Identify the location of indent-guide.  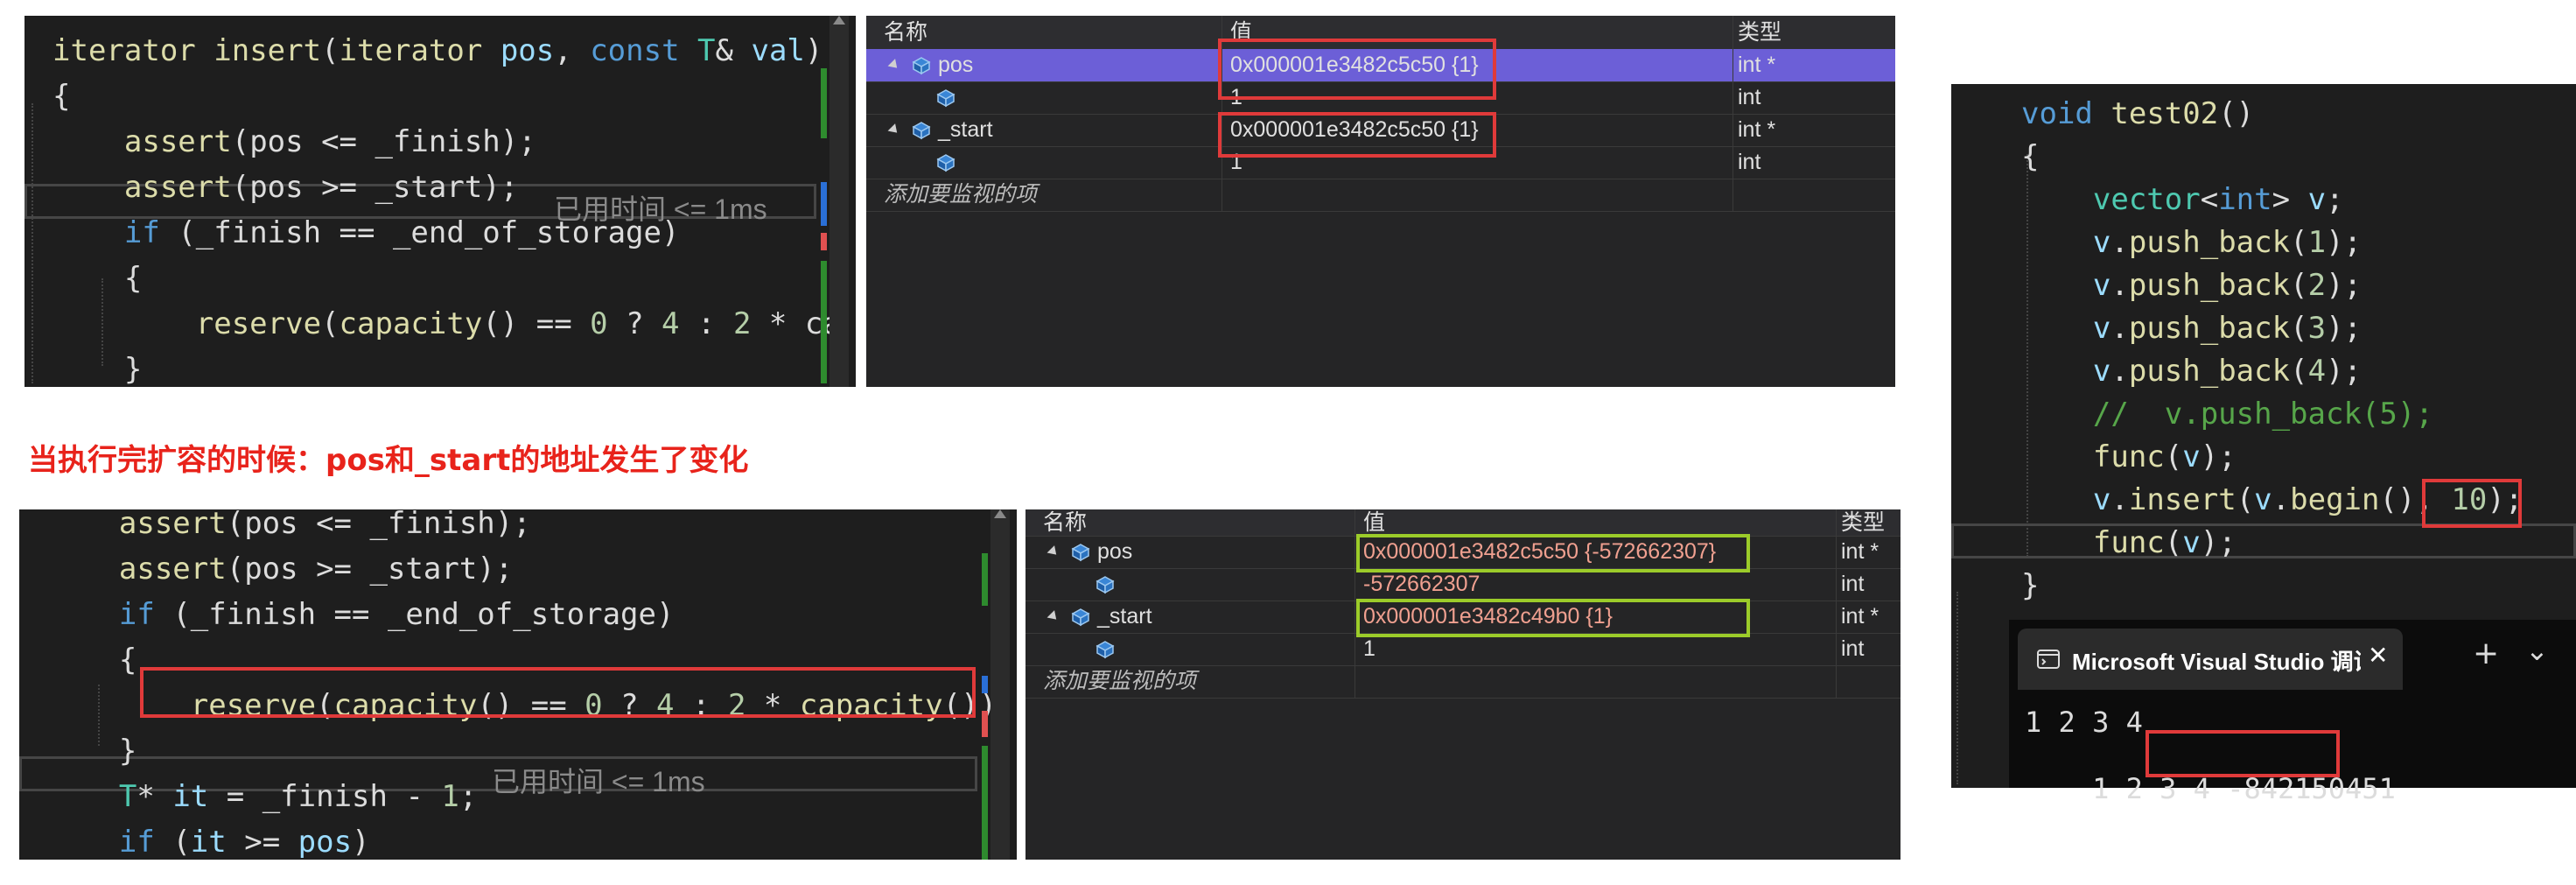
(1957, 688).